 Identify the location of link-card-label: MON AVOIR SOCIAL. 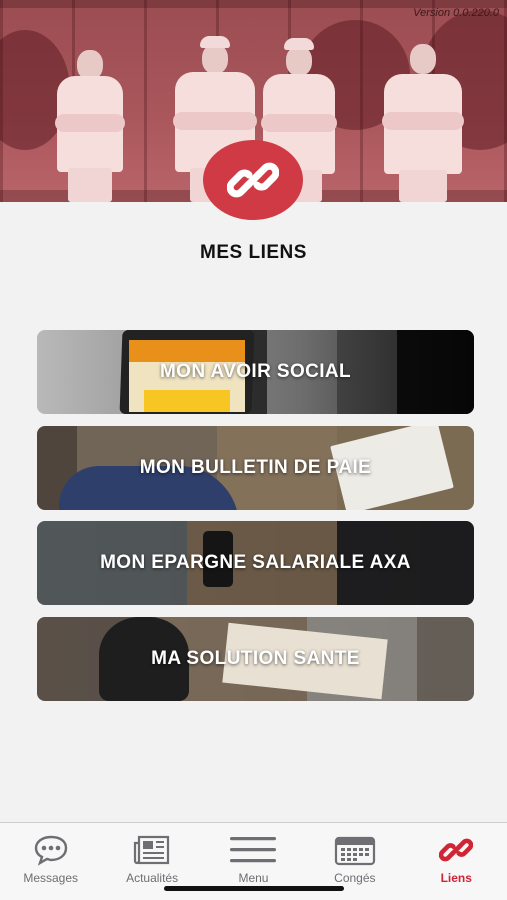
(255, 371).